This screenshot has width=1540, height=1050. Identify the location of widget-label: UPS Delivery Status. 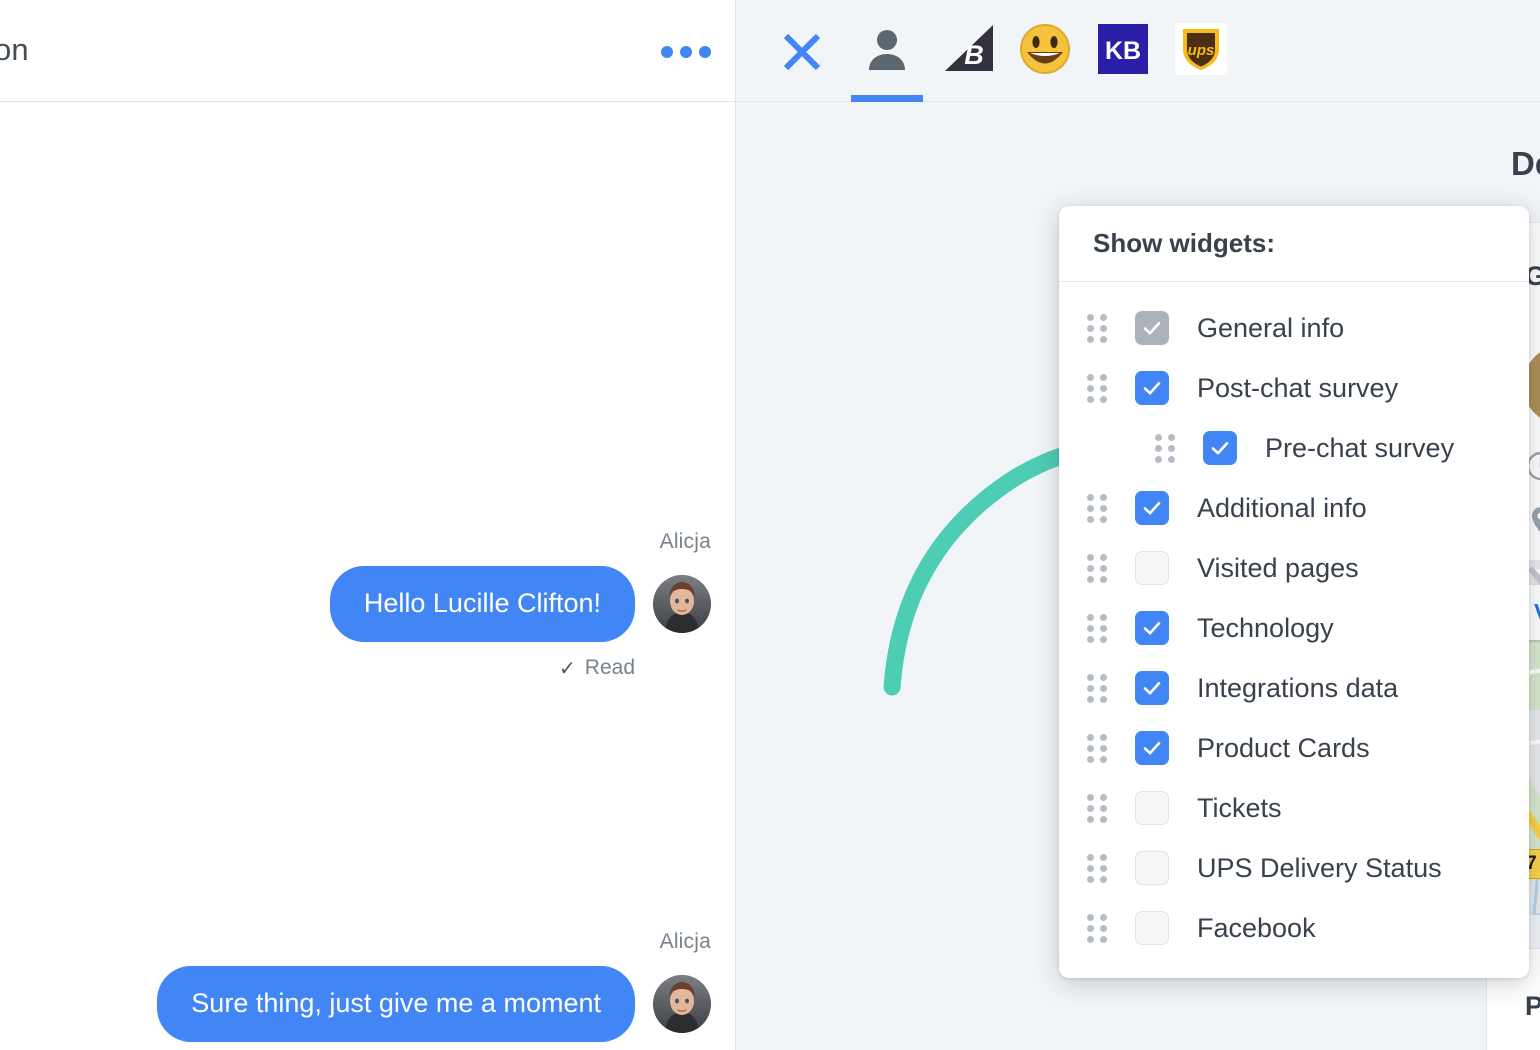
(1319, 867).